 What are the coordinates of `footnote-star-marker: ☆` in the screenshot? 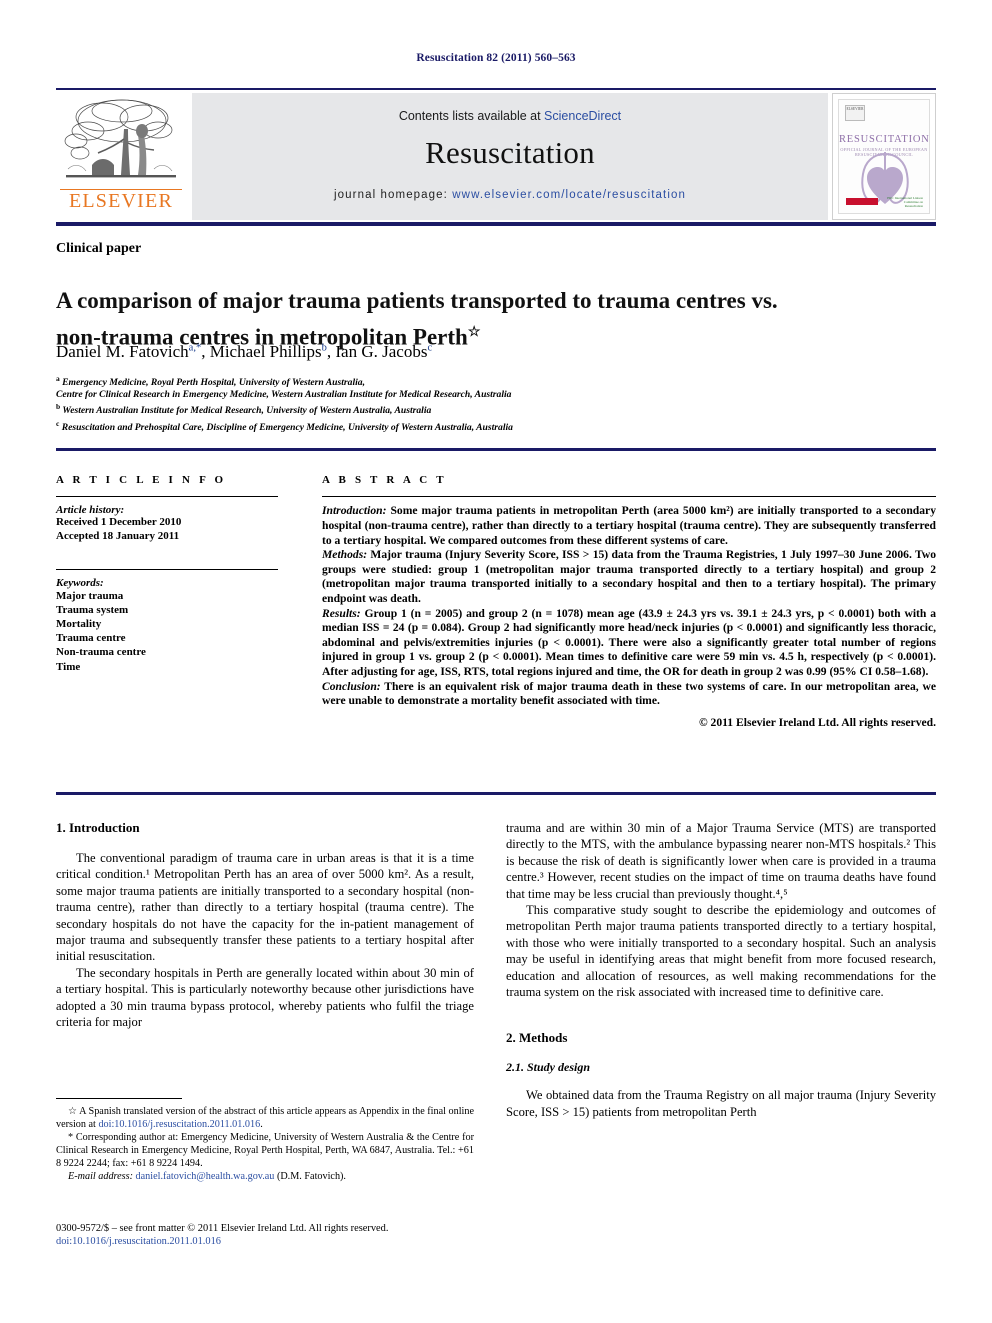 It's located at (73, 1111).